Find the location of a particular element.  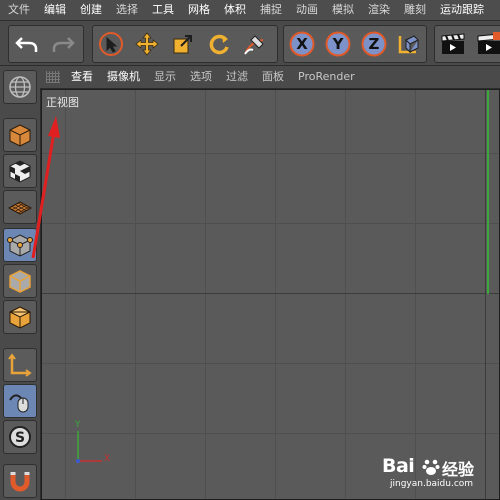

watermark-url: jingyan.baidu.com is located at coordinates (432, 484).